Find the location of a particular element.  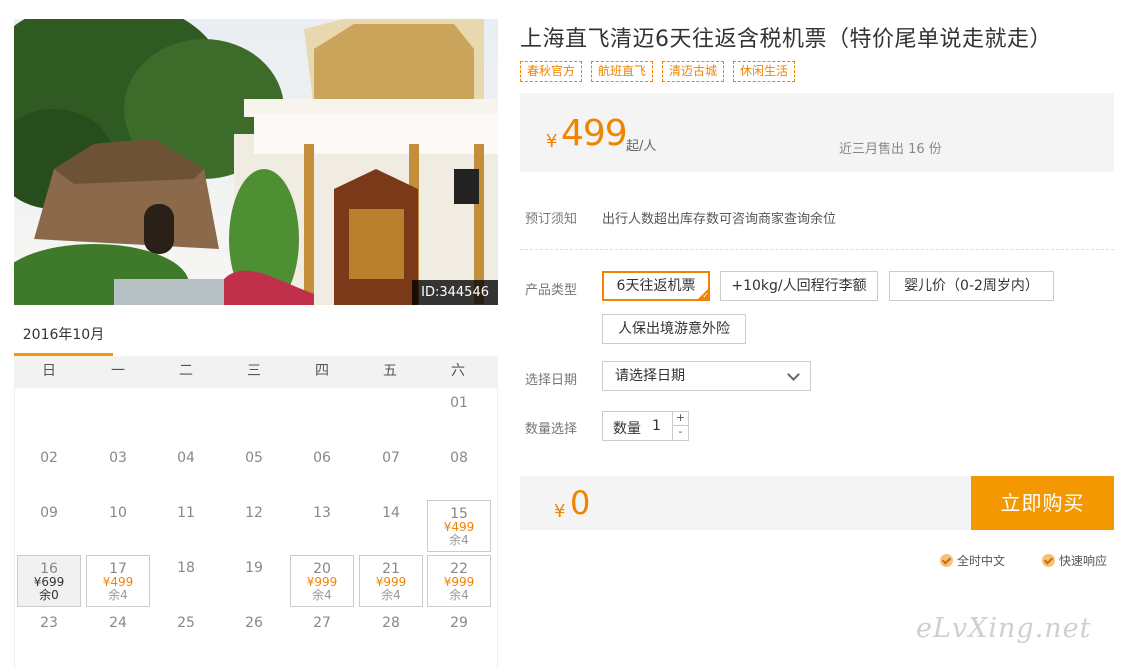

calendar-day: 01 is located at coordinates (459, 416).